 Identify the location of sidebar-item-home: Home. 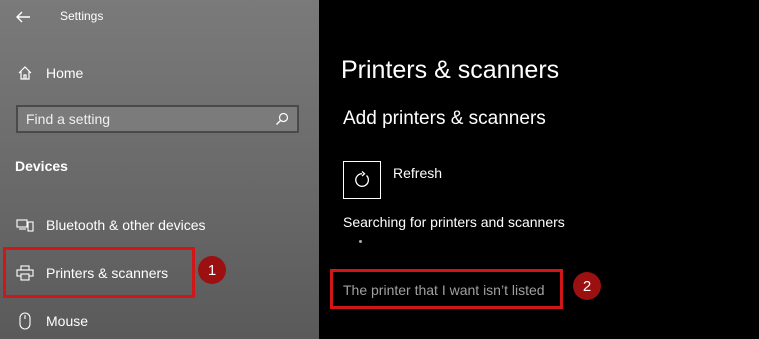
(49, 73).